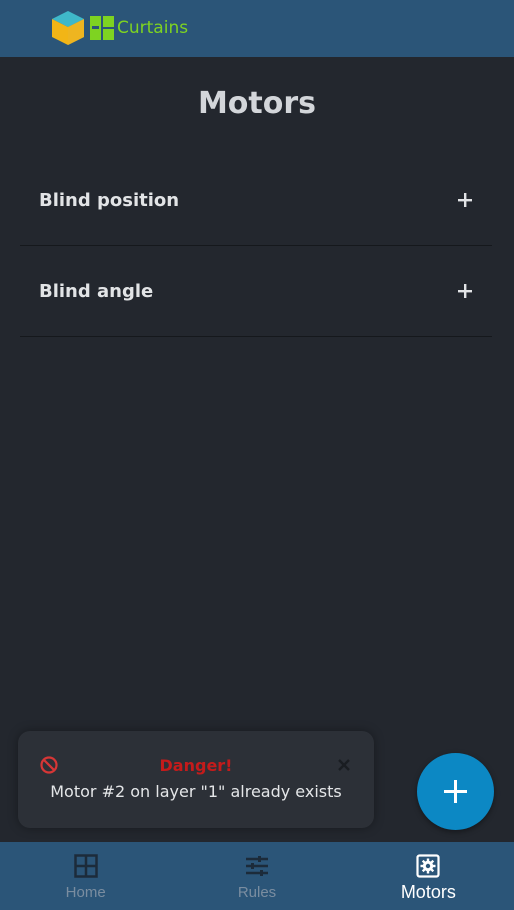 Image resolution: width=514 pixels, height=910 pixels. Describe the element at coordinates (196, 765) in the screenshot. I see `toast-title: Danger!` at that location.